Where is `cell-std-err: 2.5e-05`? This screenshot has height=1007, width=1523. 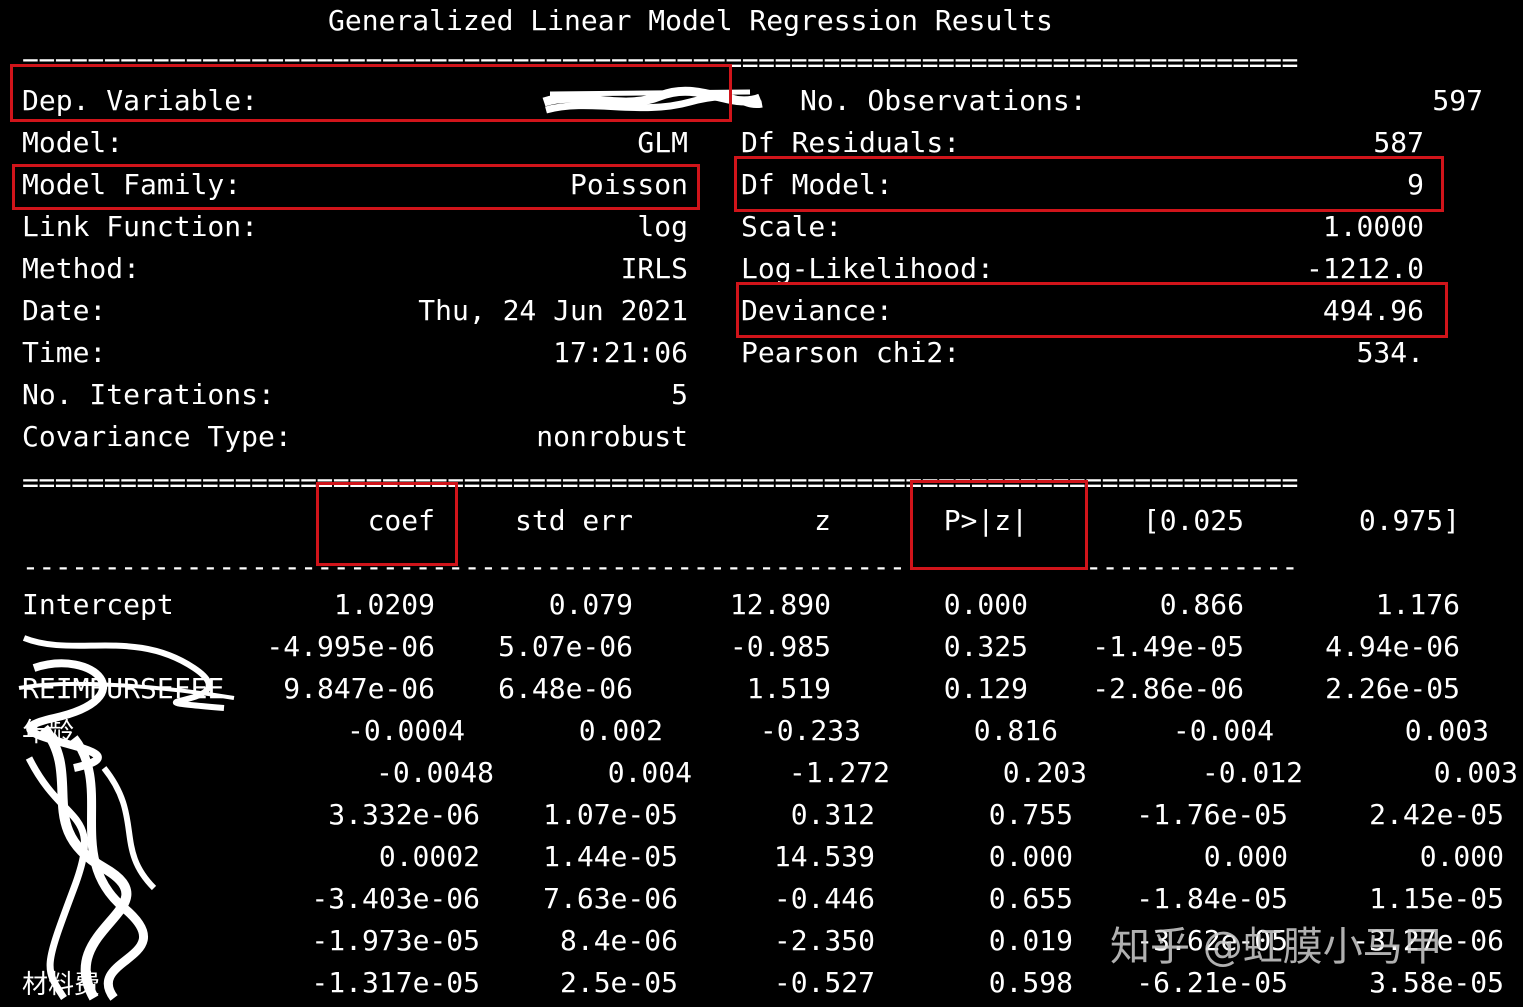
cell-std-err: 2.5e-05 is located at coordinates (618, 982).